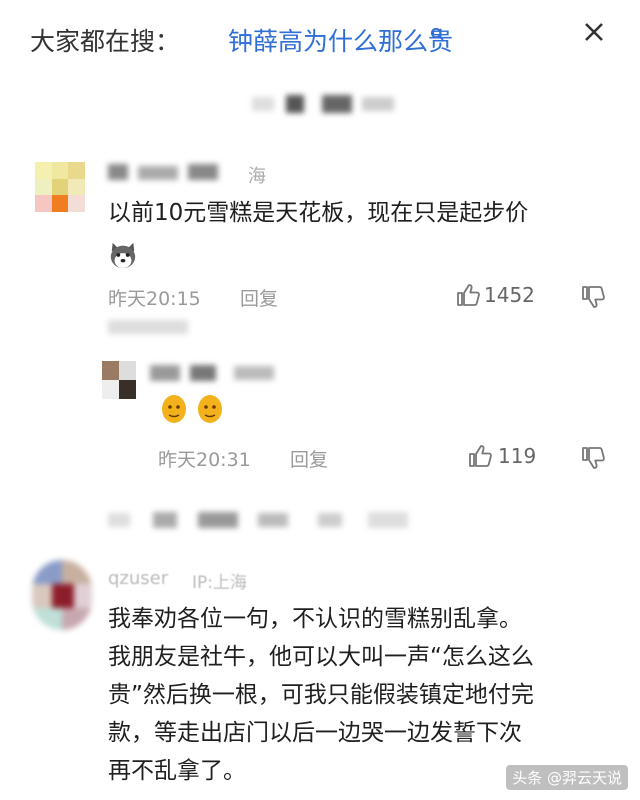 This screenshot has width=640, height=800. What do you see at coordinates (138, 578) in the screenshot?
I see `username: qzuser` at bounding box center [138, 578].